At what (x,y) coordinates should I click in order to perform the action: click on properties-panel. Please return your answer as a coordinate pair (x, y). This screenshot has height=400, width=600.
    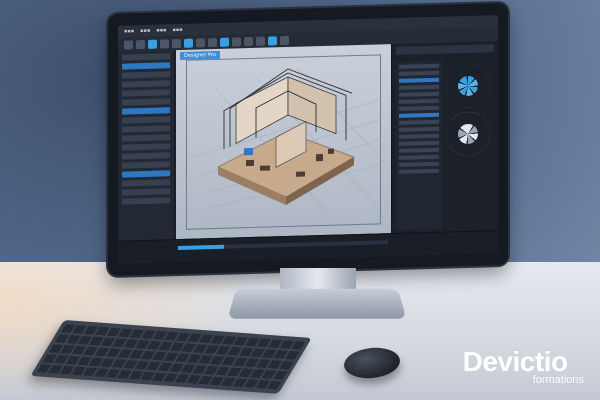
    Looking at the image, I should click on (444, 138).